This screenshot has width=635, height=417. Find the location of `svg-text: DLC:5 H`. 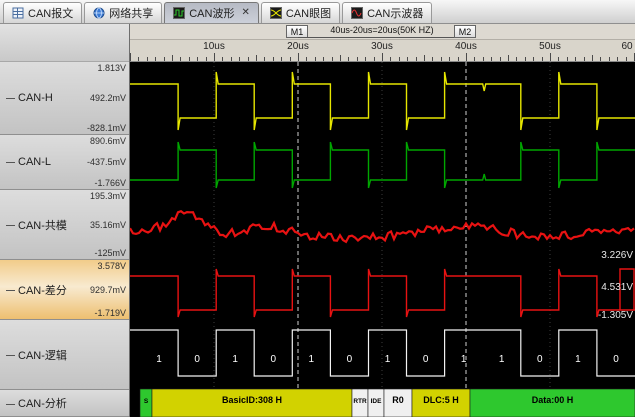

svg-text: DLC:5 H is located at coordinates (441, 400).